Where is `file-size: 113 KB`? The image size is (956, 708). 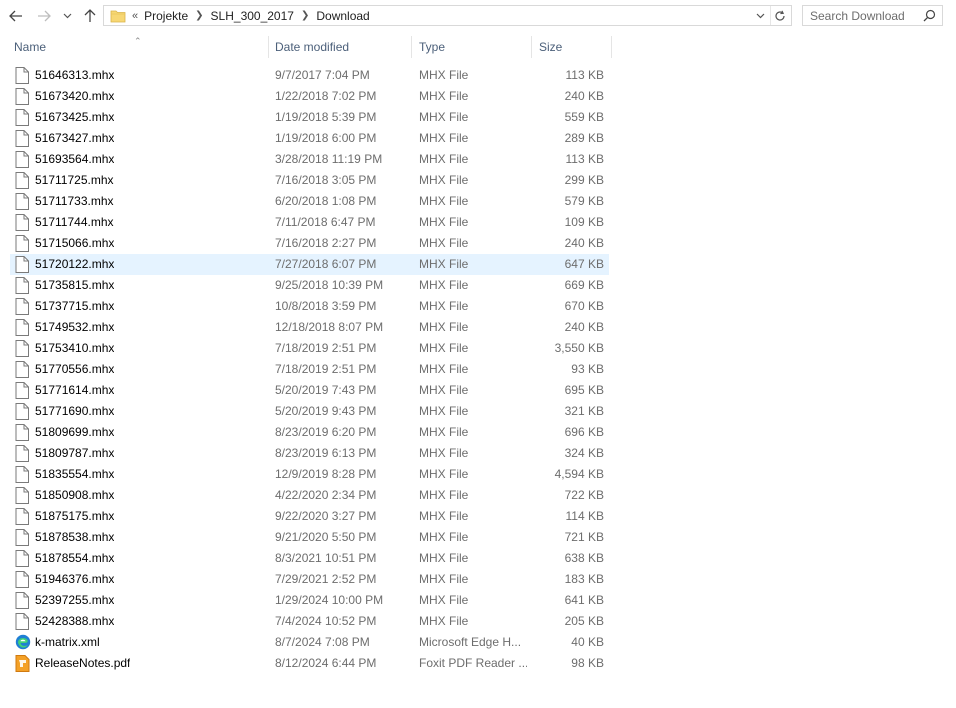 file-size: 113 KB is located at coordinates (584, 75).